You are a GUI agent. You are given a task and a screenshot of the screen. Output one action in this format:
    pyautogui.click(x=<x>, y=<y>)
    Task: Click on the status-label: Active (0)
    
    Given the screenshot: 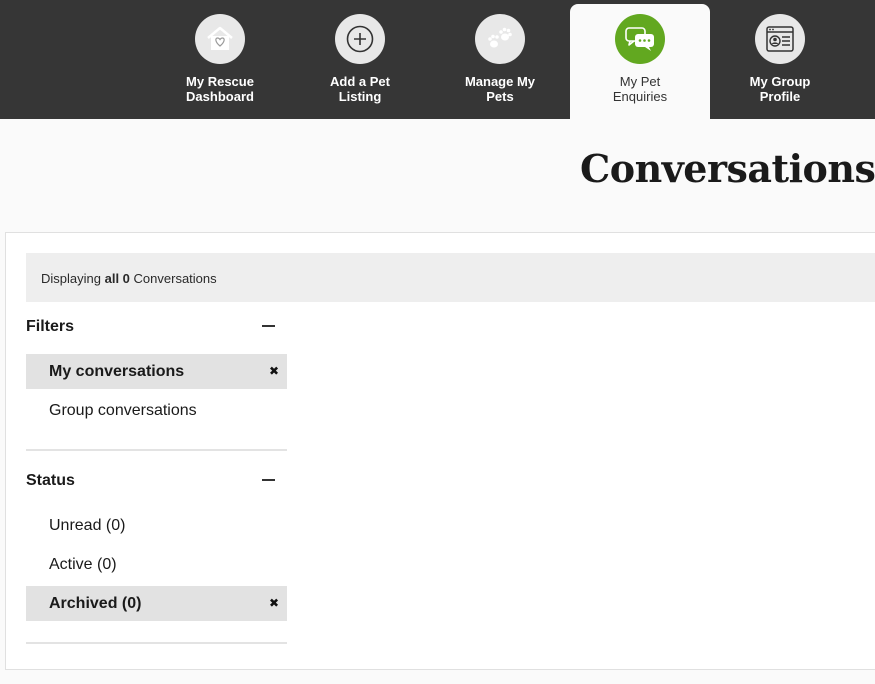 What is the action you would take?
    pyautogui.click(x=83, y=564)
    